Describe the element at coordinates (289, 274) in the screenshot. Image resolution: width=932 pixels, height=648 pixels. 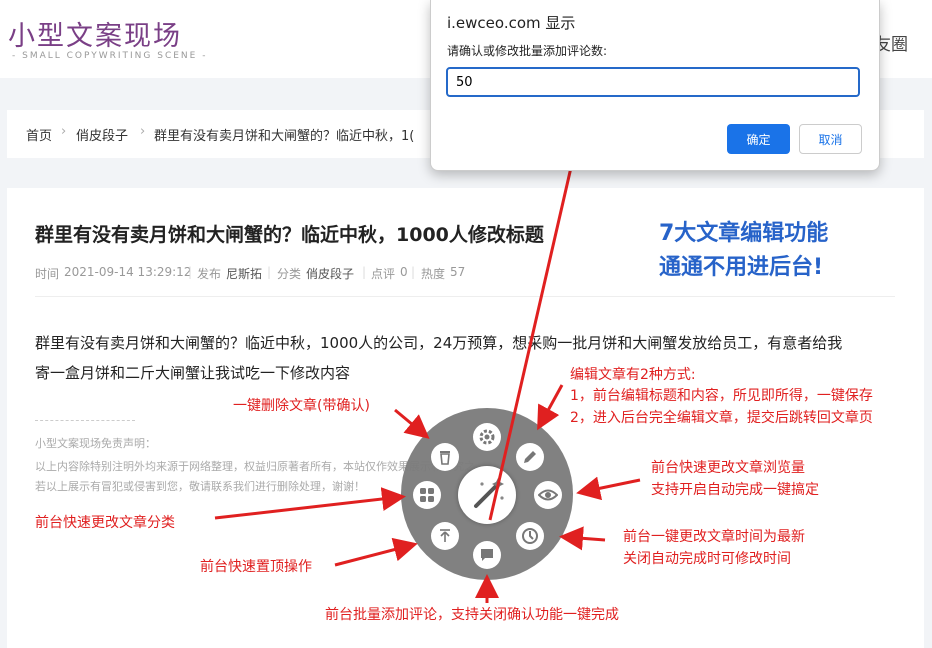
I see `meta-category-label: 分类` at that location.